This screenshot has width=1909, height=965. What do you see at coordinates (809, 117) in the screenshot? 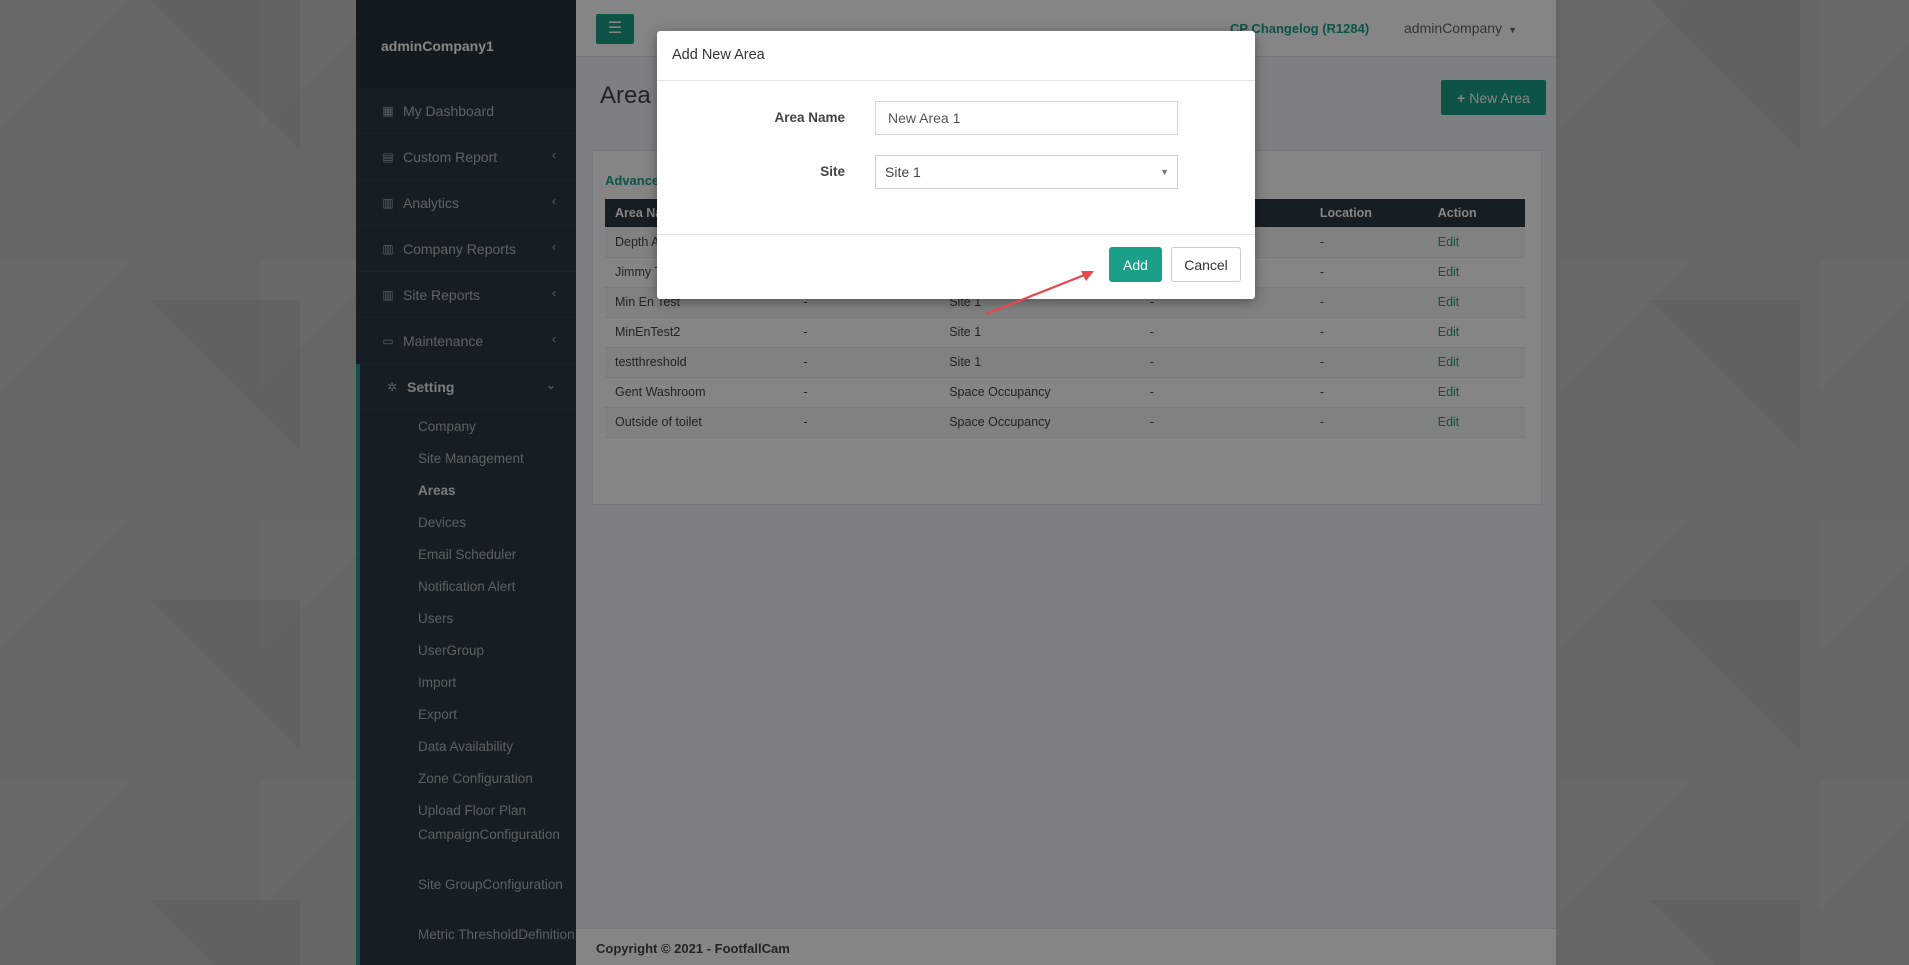
I see `area-name-label: Area Name` at bounding box center [809, 117].